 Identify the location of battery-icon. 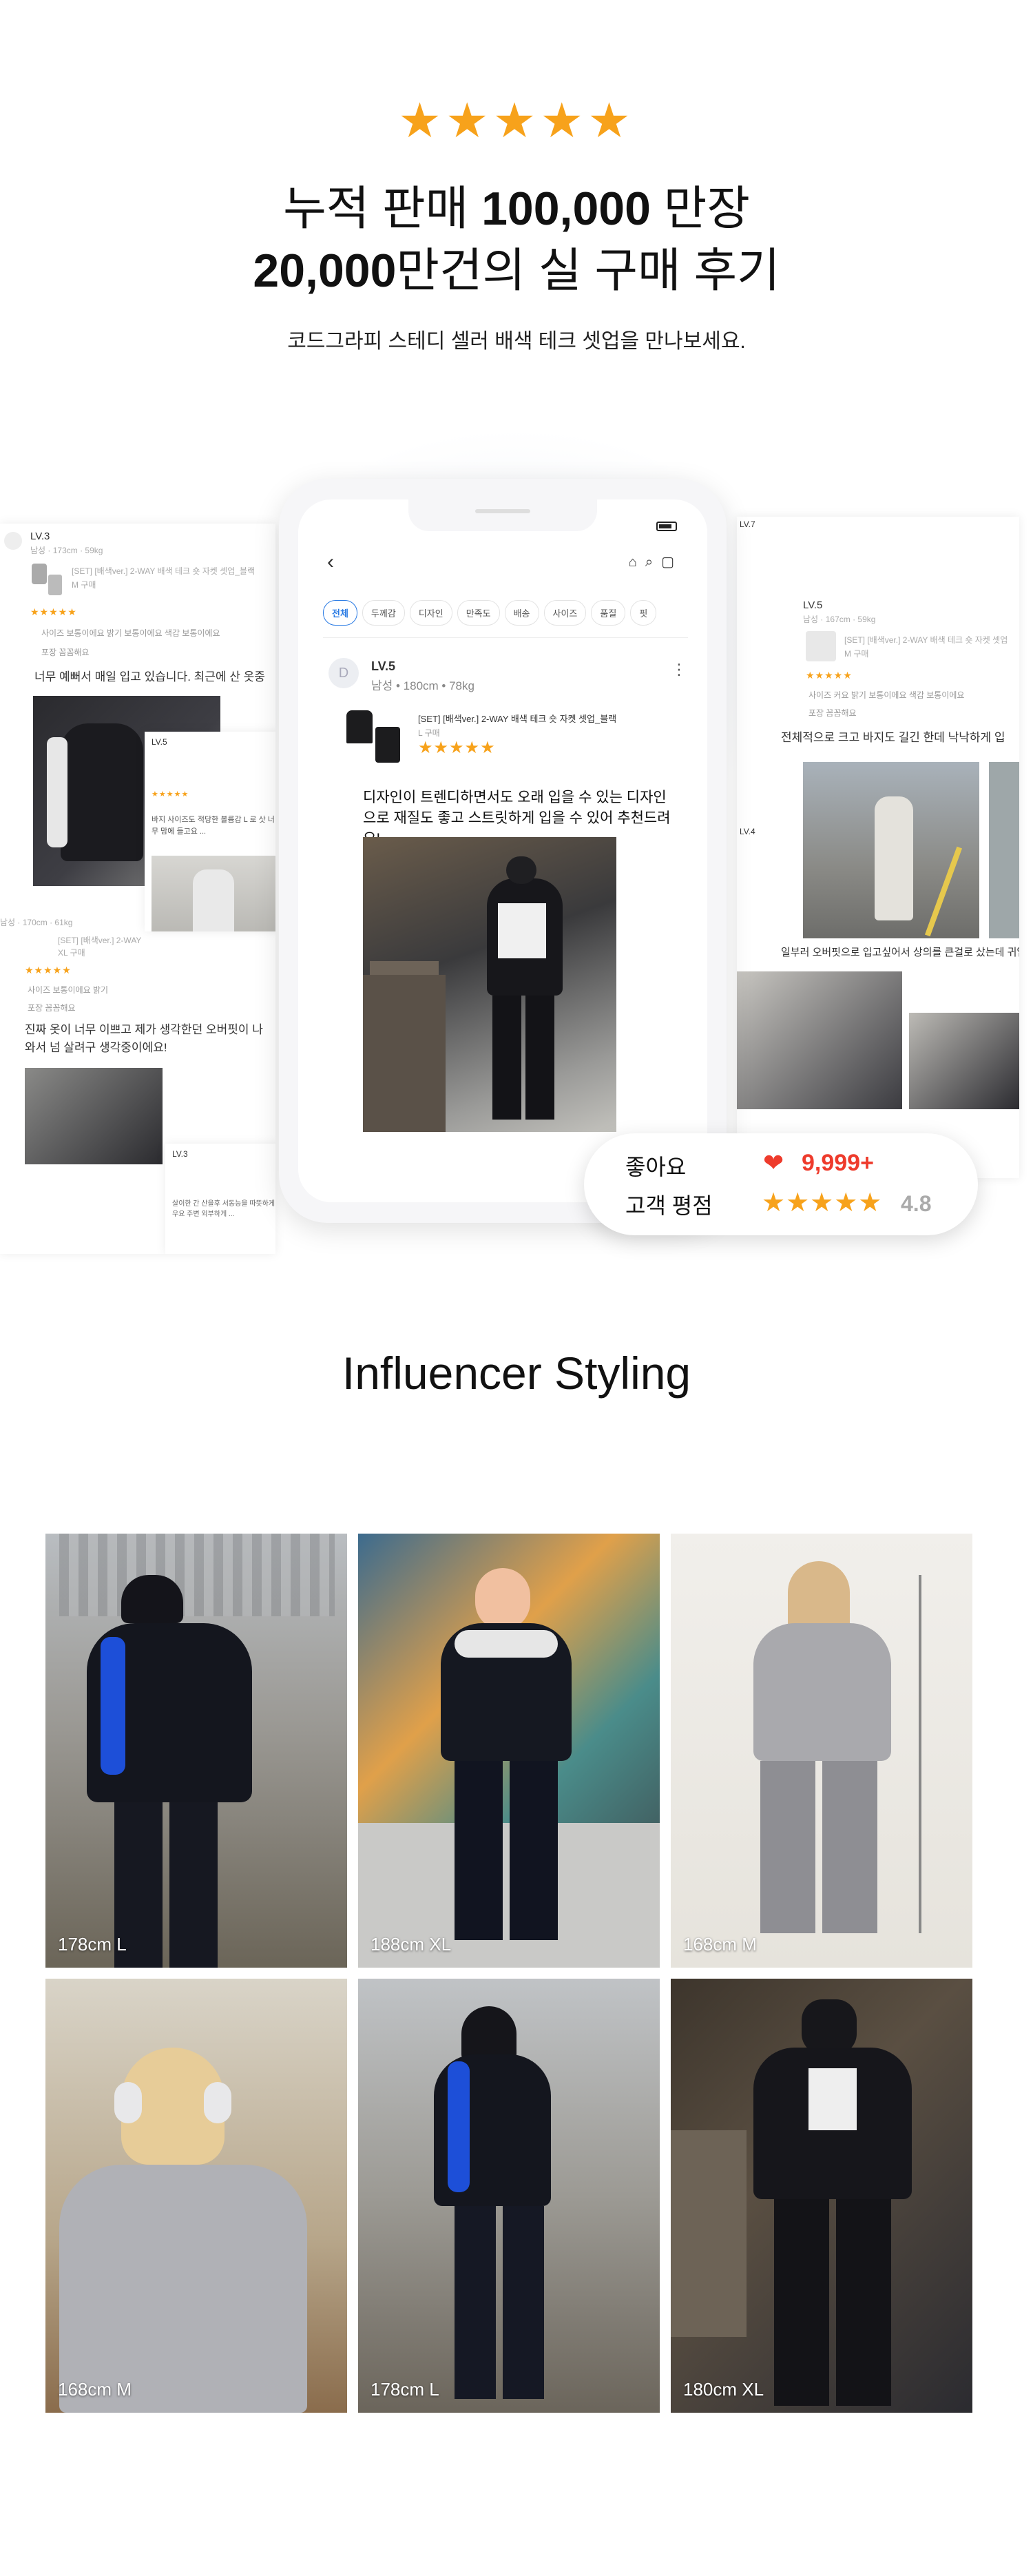
(666, 526).